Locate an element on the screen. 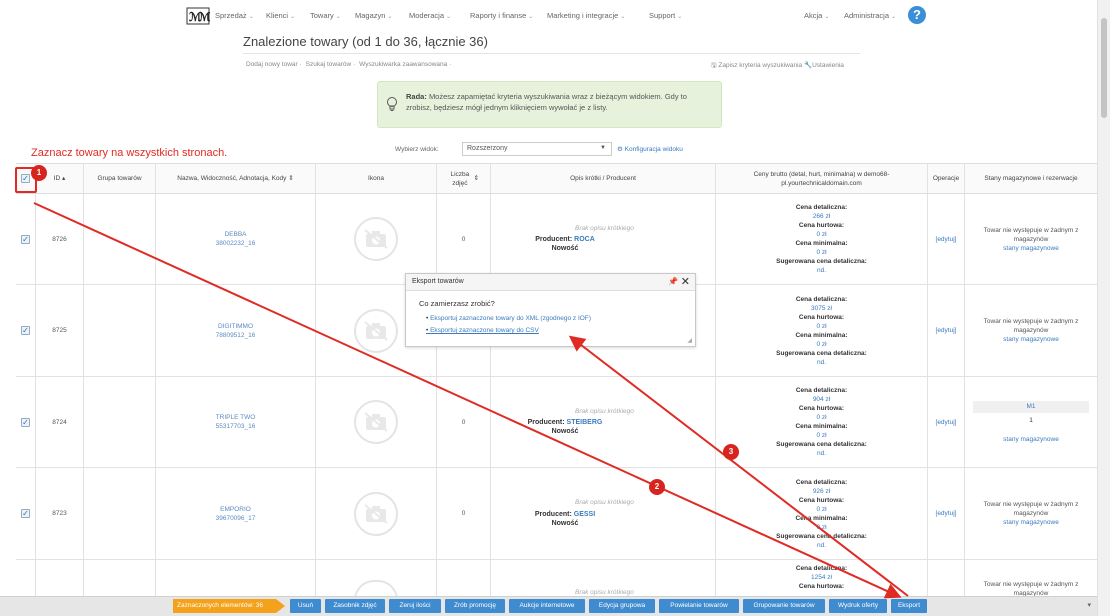 The width and height of the screenshot is (1110, 616). reset-quantities-button: Zeruj ilości is located at coordinates (415, 606).